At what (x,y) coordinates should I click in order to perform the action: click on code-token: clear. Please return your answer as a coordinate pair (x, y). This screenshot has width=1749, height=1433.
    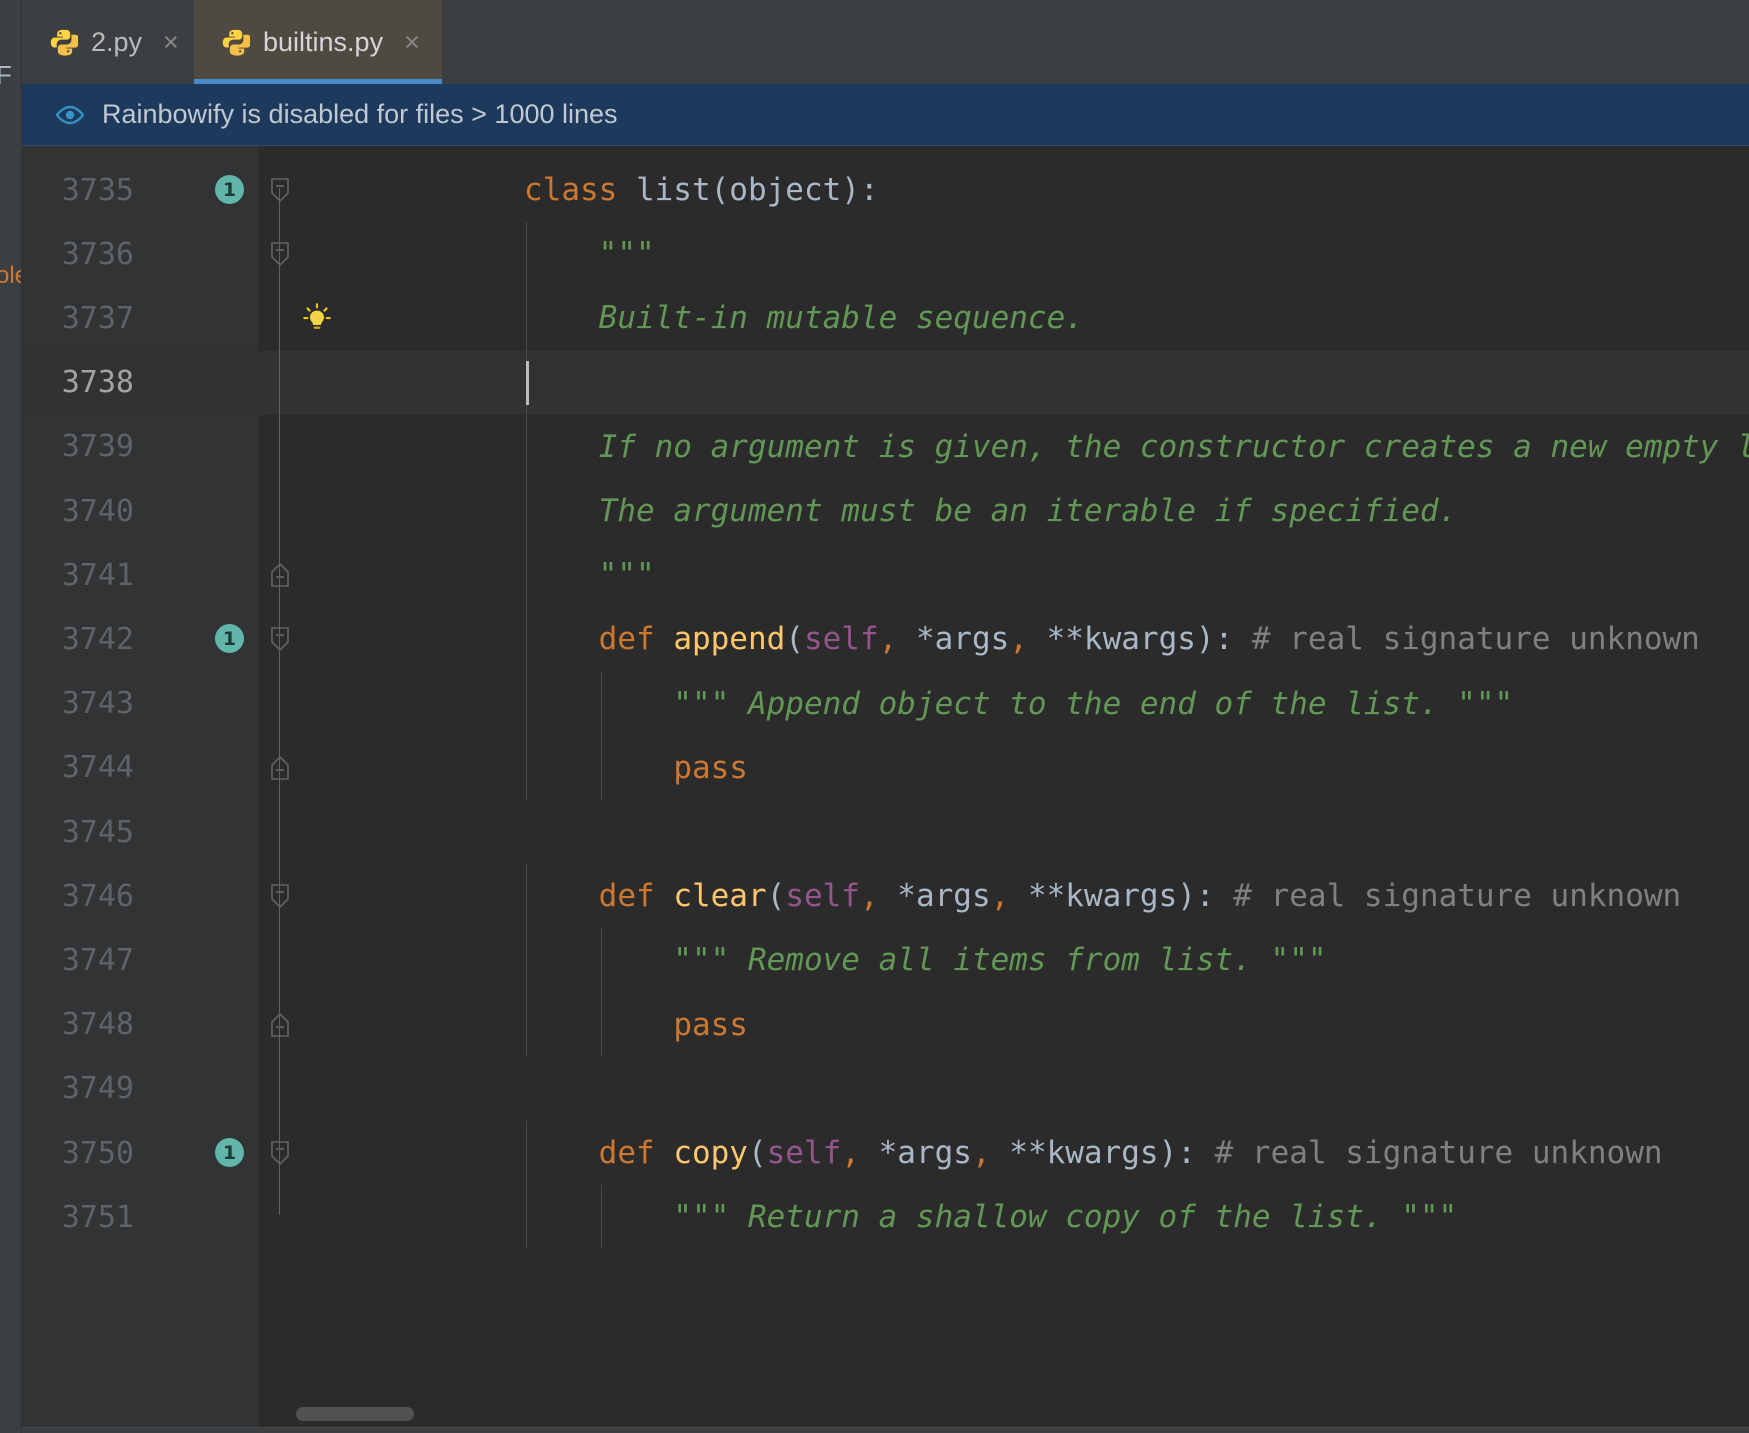
    Looking at the image, I should click on (720, 896).